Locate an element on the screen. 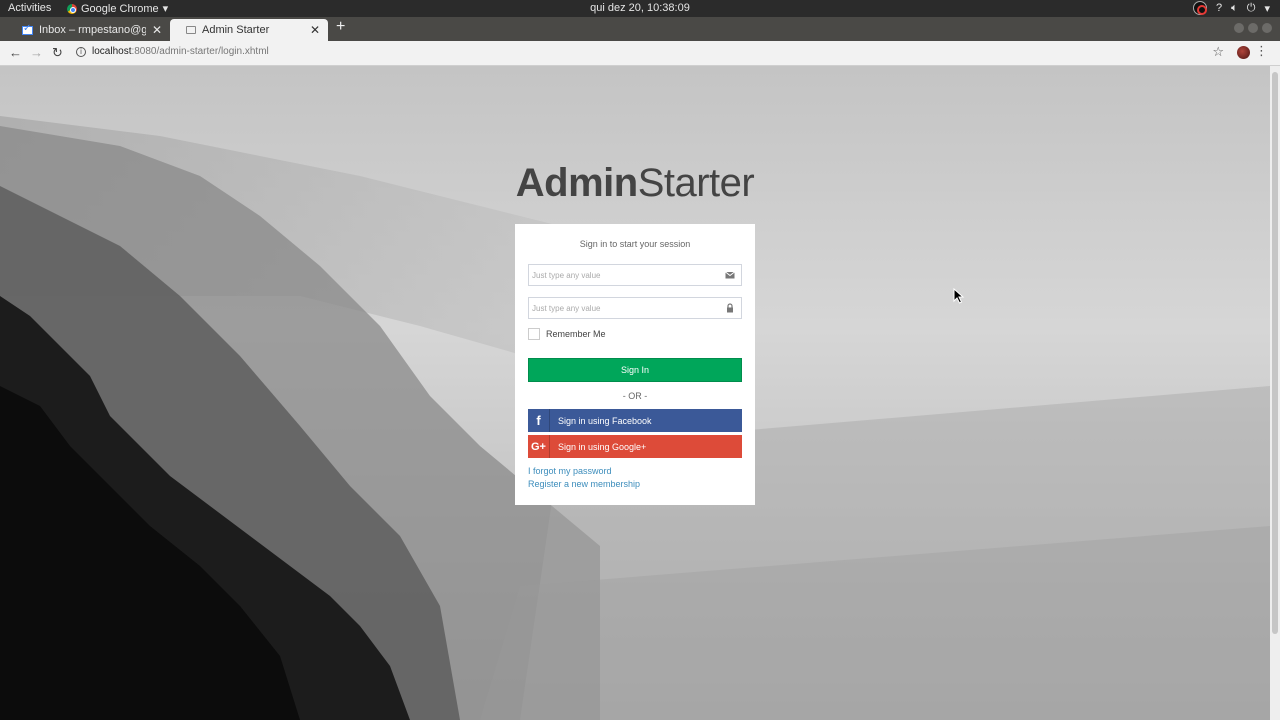 The image size is (1280, 720). register-link: Register a new membership is located at coordinates (584, 484).